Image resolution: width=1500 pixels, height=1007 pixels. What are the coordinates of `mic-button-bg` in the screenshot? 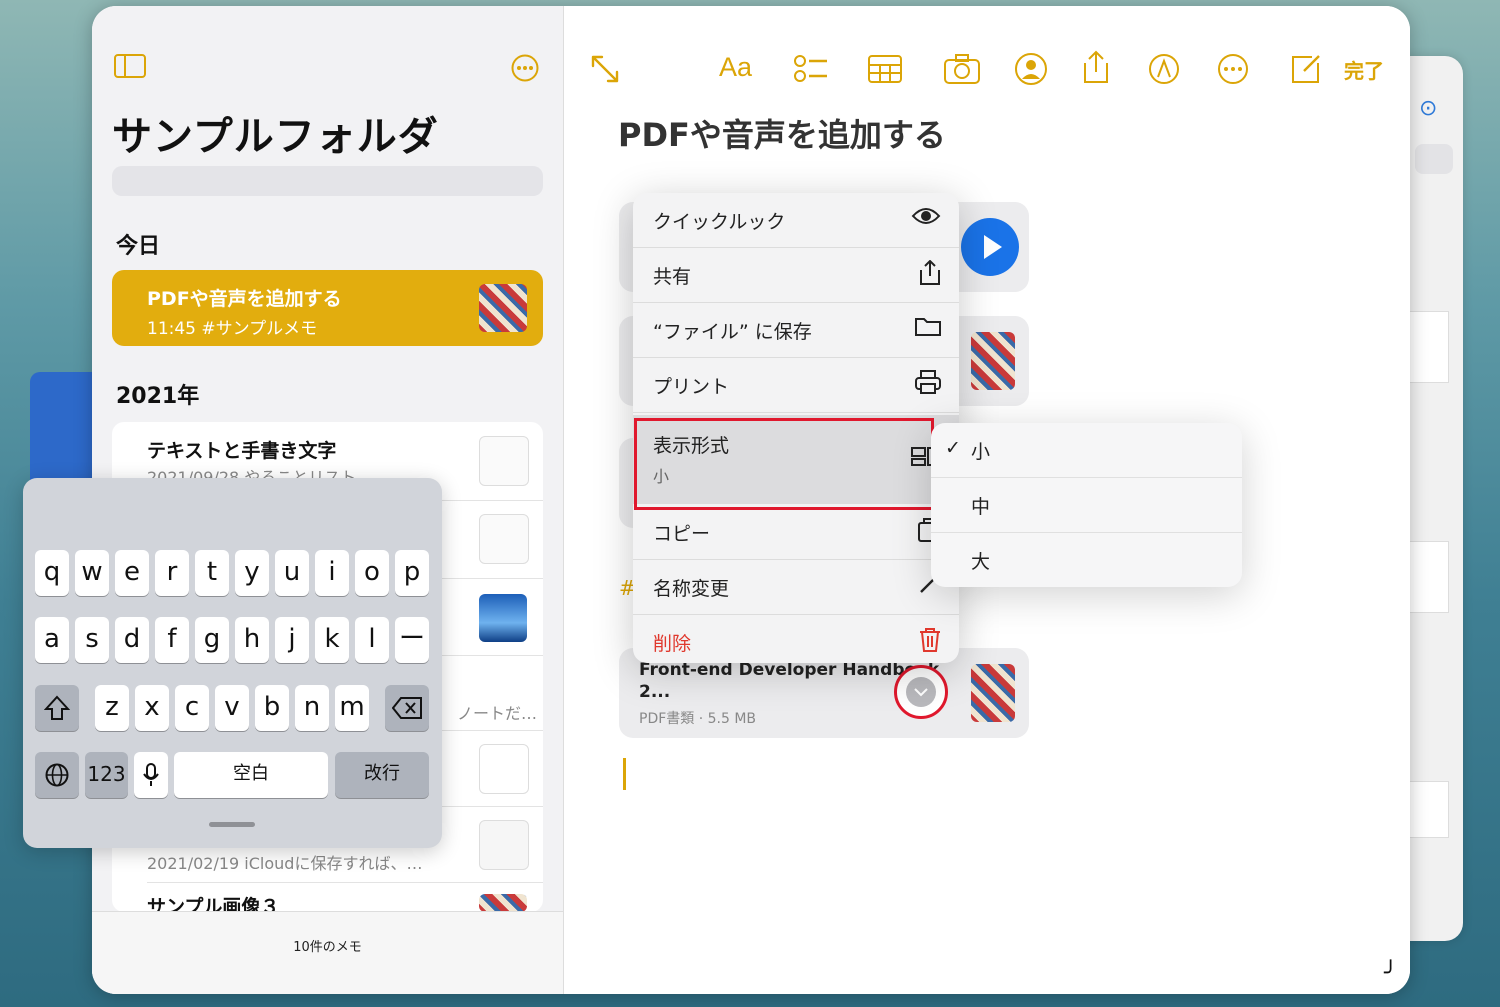 It's located at (1434, 159).